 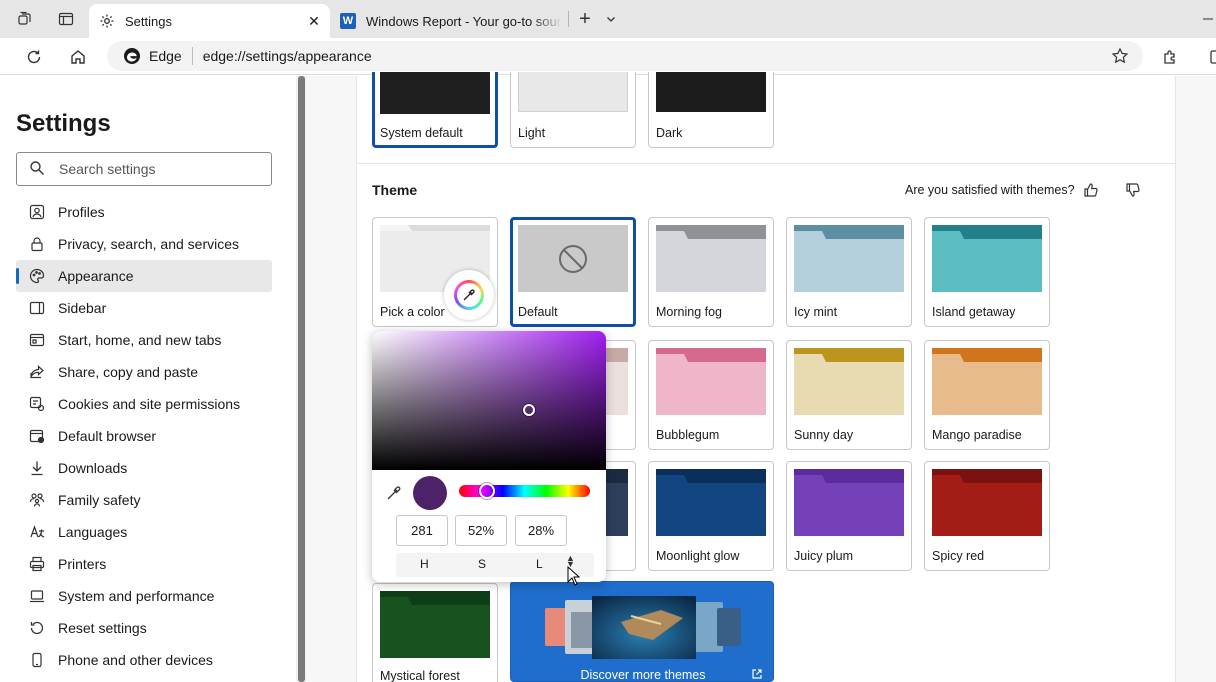 What do you see at coordinates (977, 435) in the screenshot?
I see `theme-tile-label: Mango paradise` at bounding box center [977, 435].